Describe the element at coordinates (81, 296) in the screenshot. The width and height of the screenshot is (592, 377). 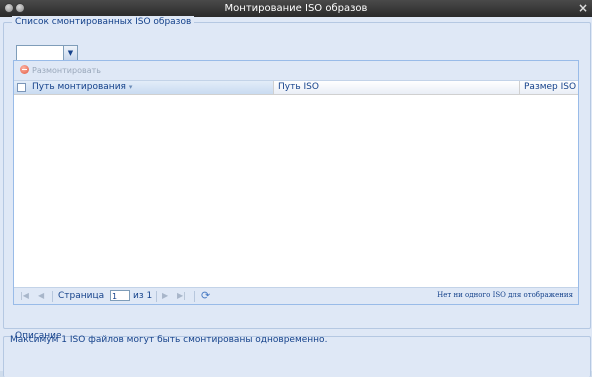
I see `page-label: Страница` at that location.